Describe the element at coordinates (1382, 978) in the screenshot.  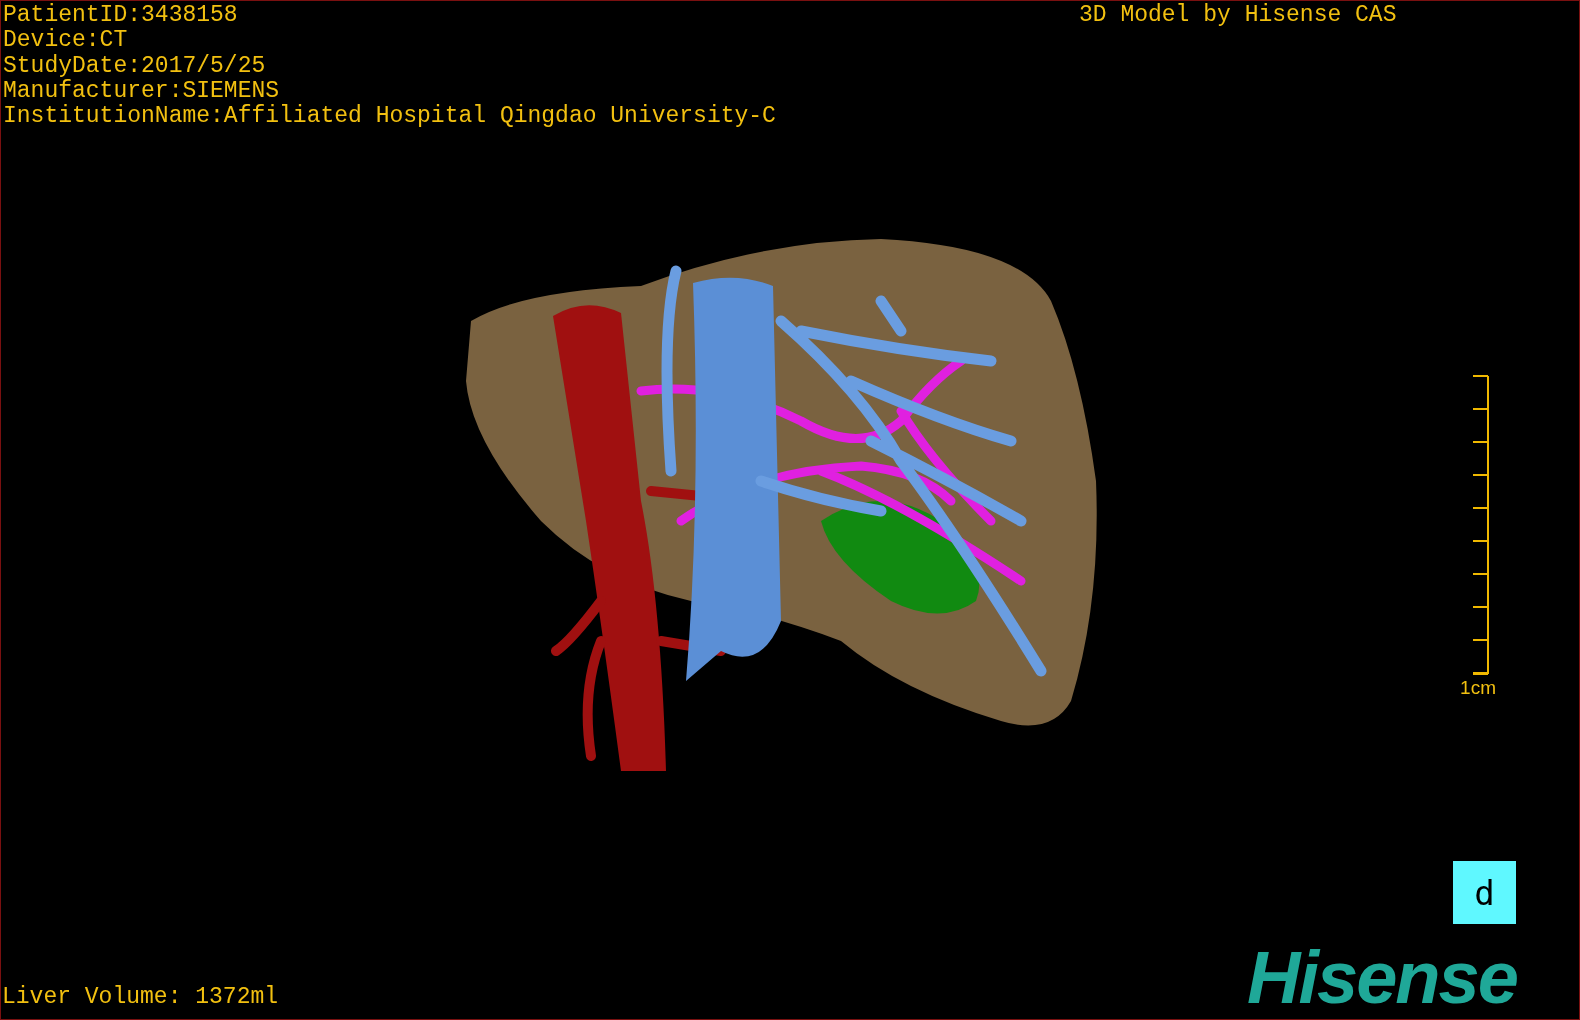
I see `logo-text: Hisense` at that location.